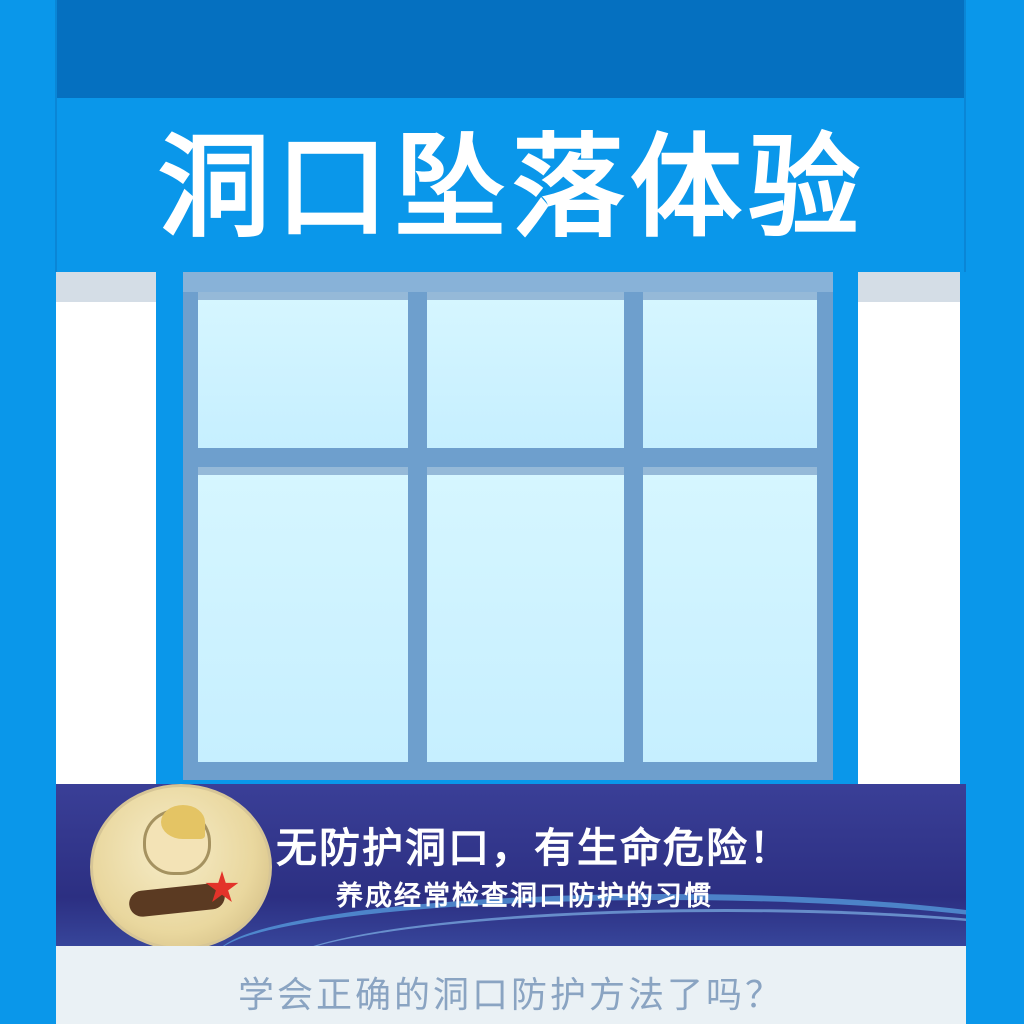  Describe the element at coordinates (303, 370) in the screenshot. I see `pane-top-left` at that location.